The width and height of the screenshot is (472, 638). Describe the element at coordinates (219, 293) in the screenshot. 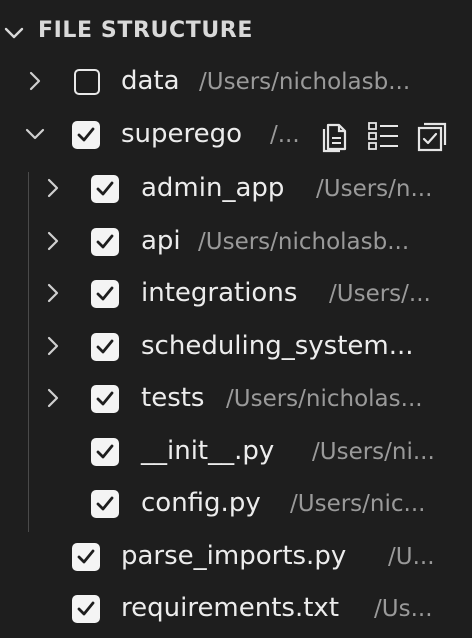

I see `item-name: integrations` at that location.